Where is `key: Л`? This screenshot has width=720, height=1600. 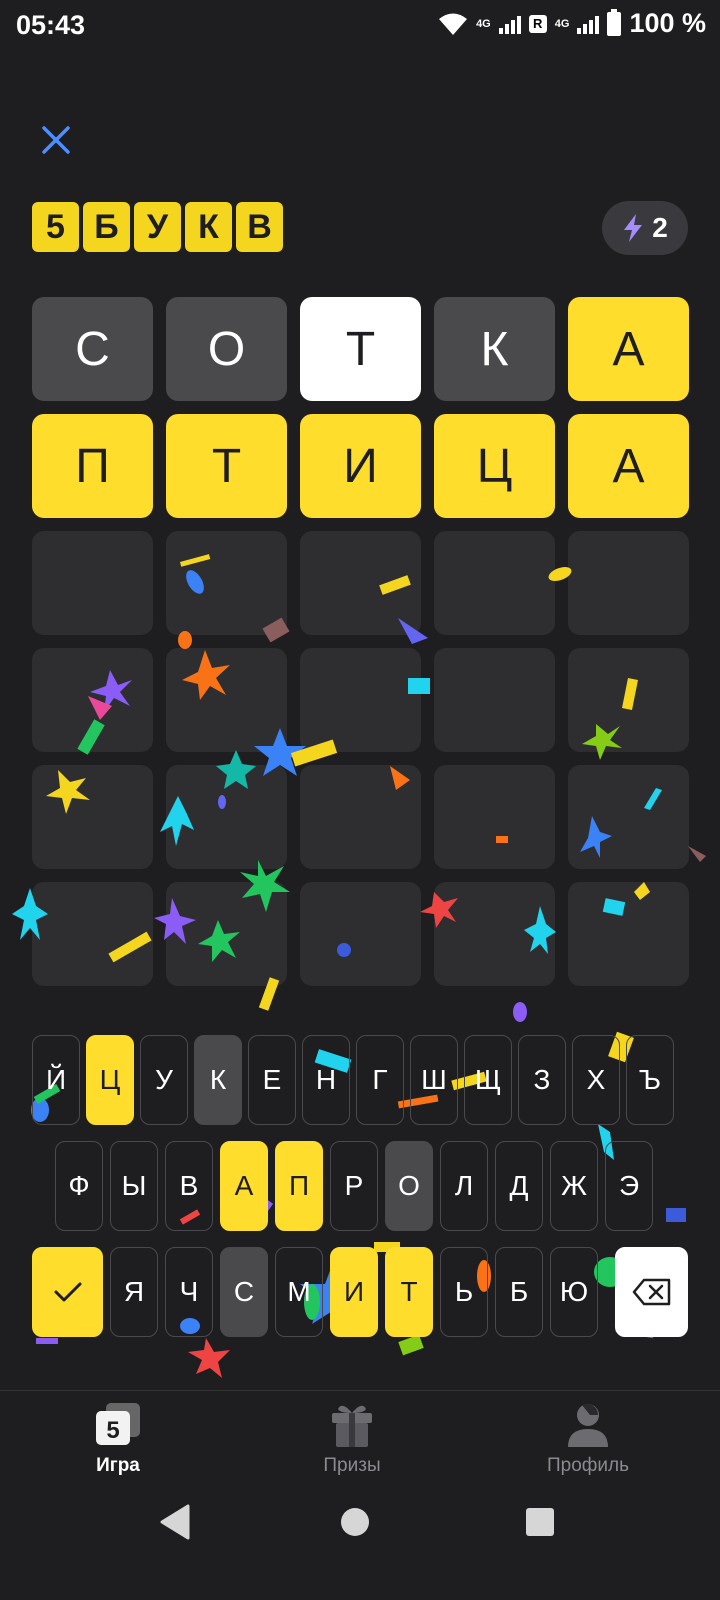
key: Л is located at coordinates (464, 1186).